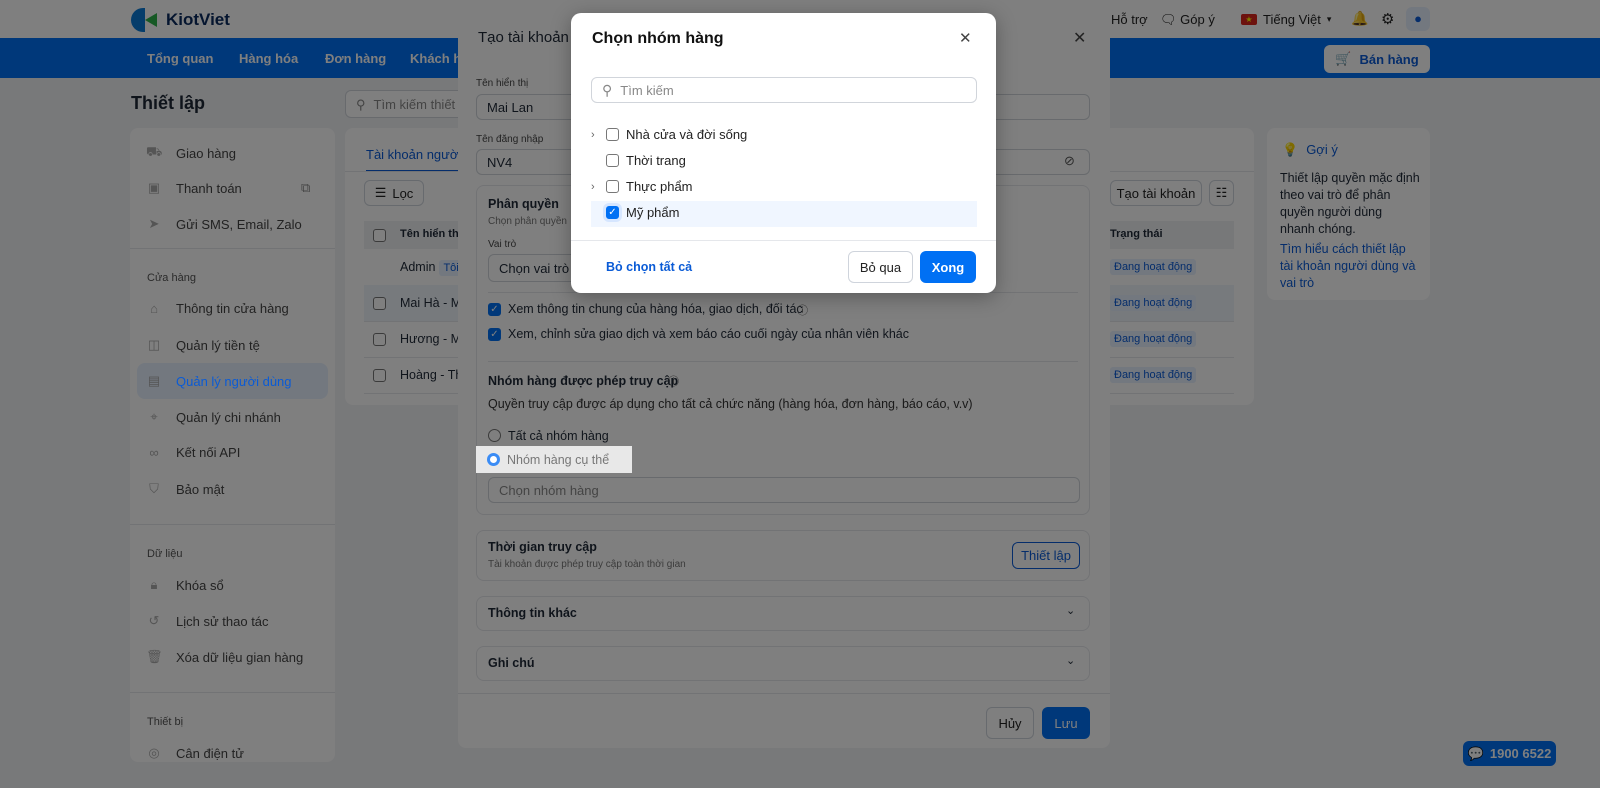 The height and width of the screenshot is (788, 1600). Describe the element at coordinates (228, 417) in the screenshot. I see `sidebar-item-label: Quản lý chi nhánh` at that location.